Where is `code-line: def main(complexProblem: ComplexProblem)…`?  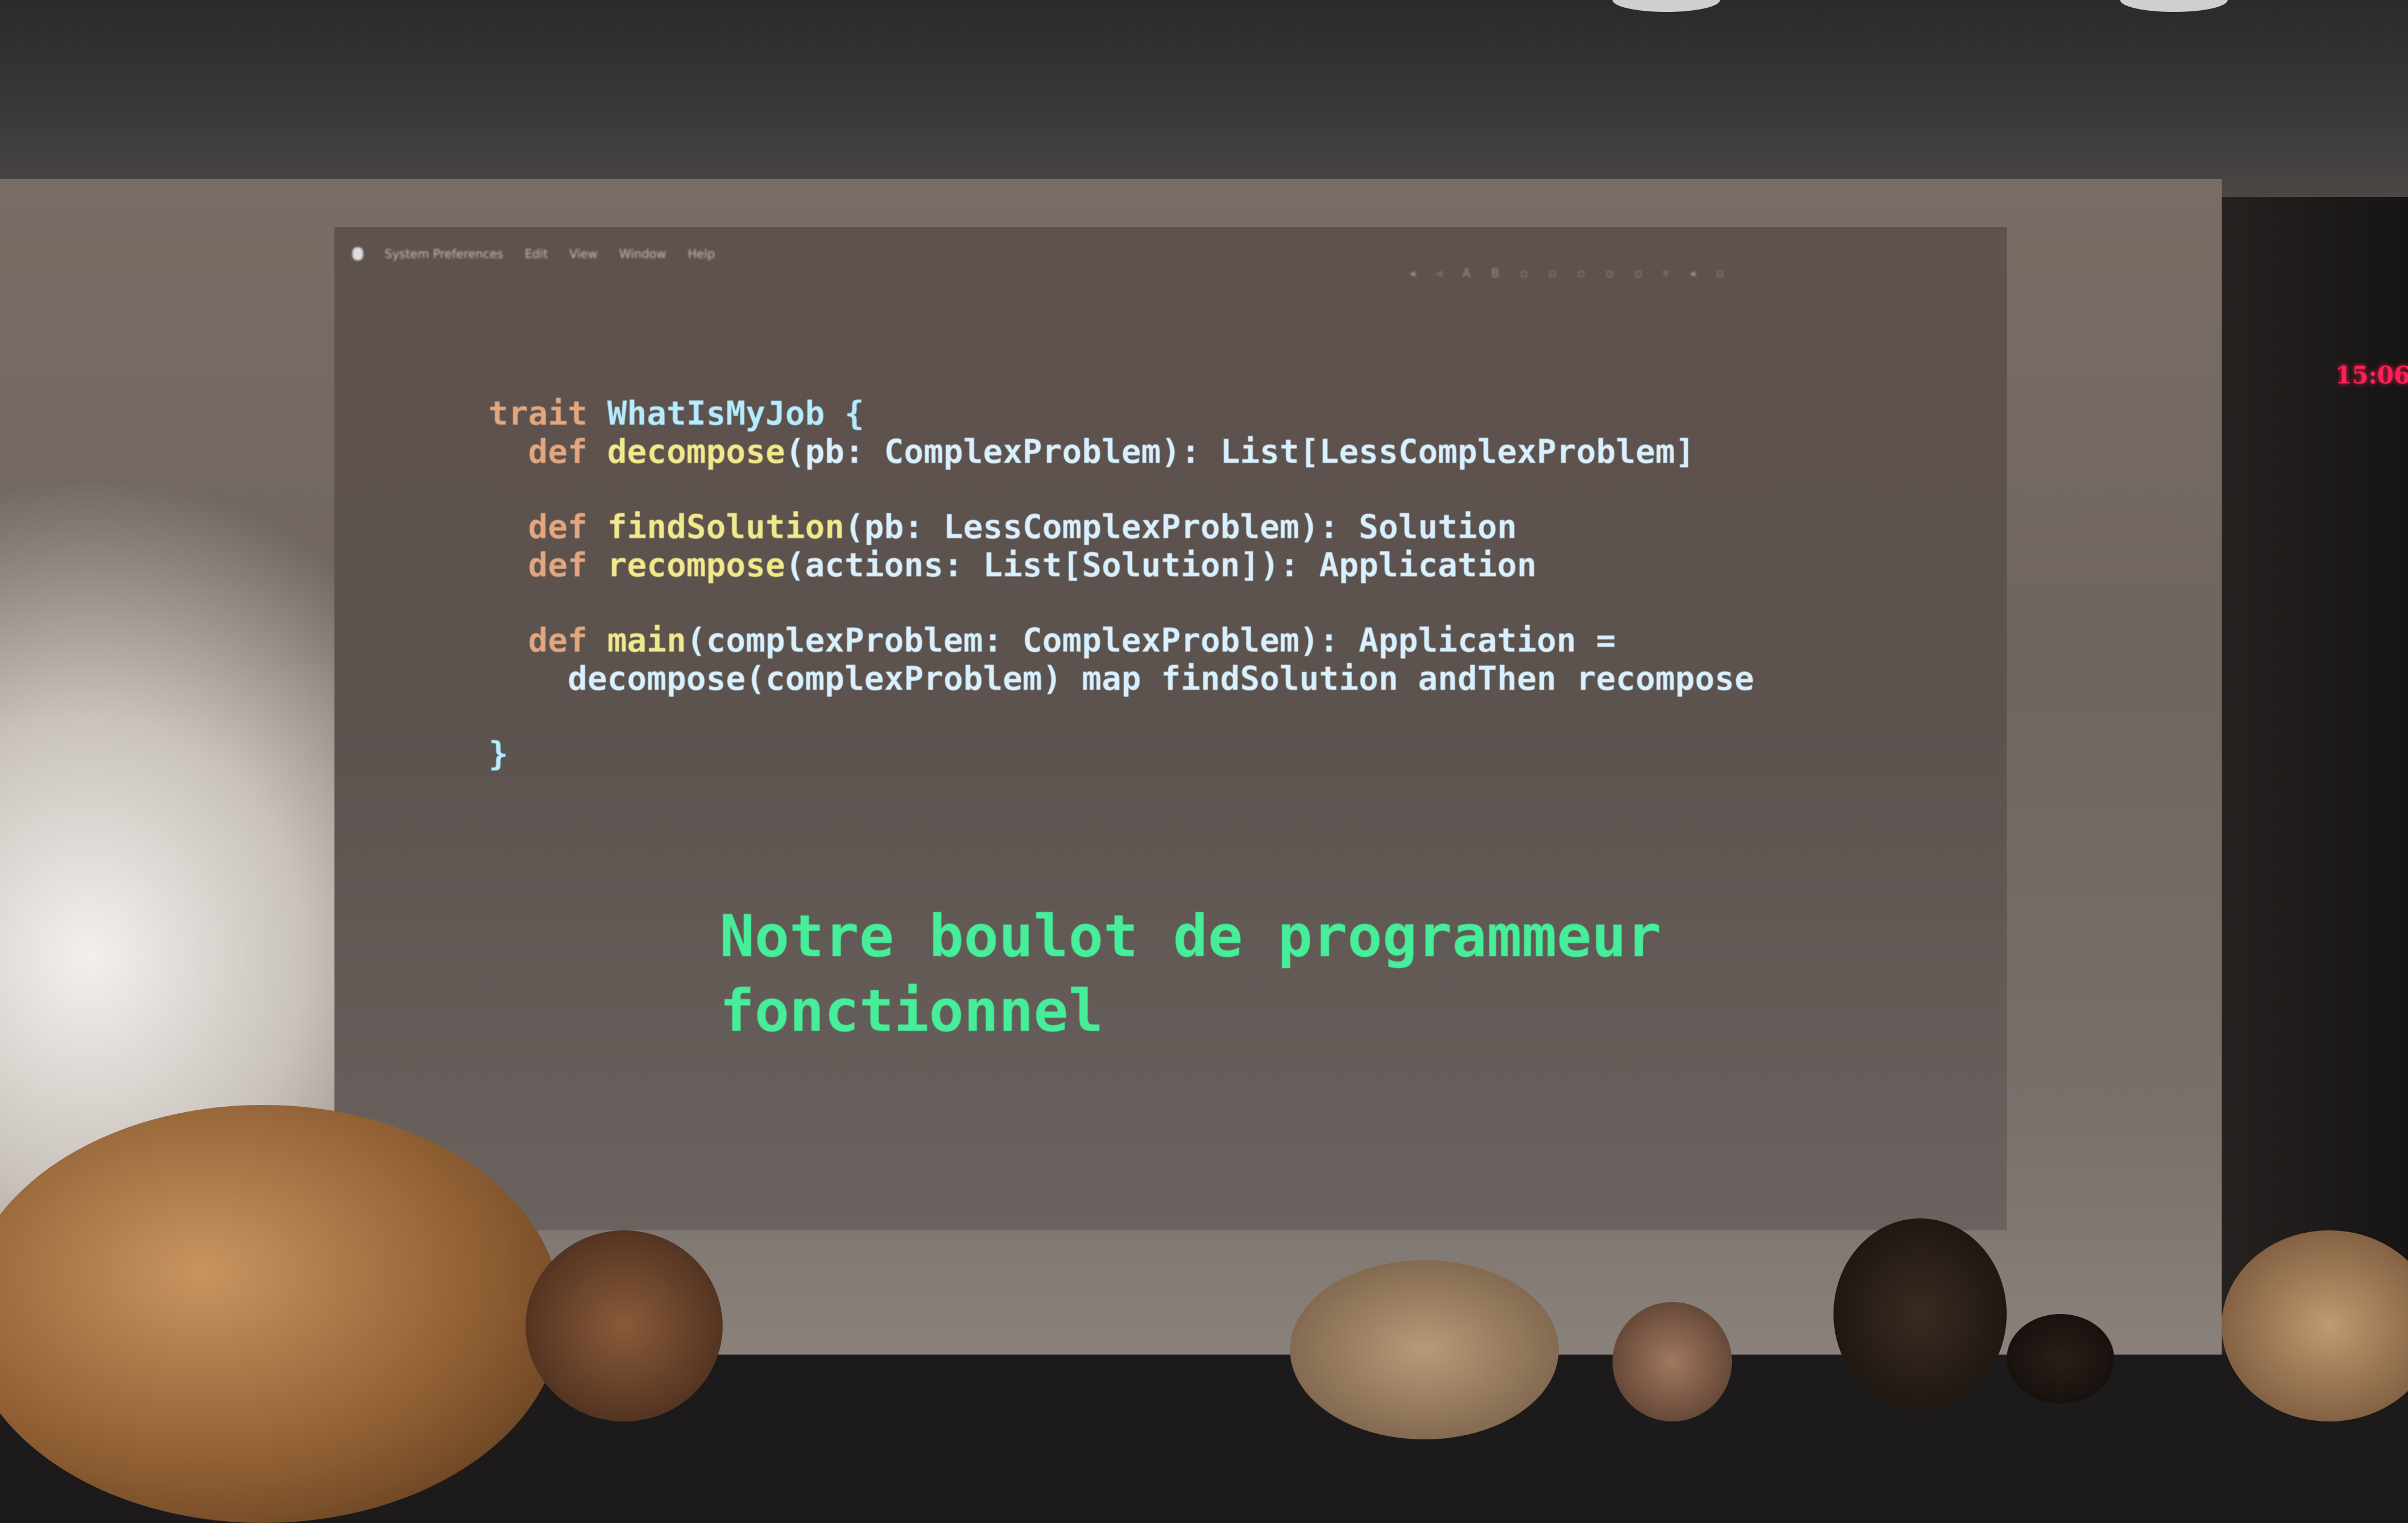 code-line: def main(complexProblem: ComplexProblem)… is located at coordinates (1121, 640).